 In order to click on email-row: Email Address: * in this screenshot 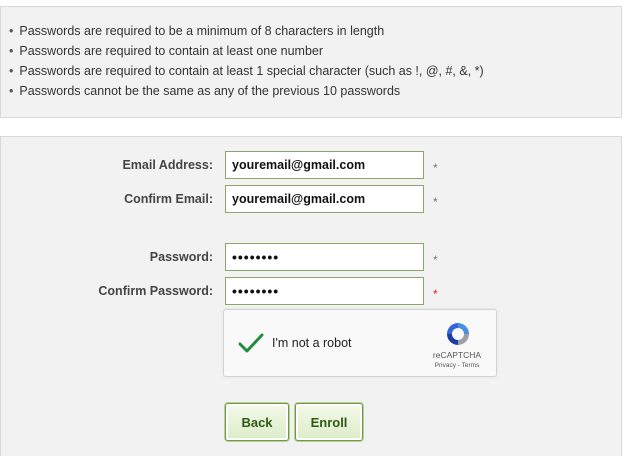, I will do `click(312, 166)`.